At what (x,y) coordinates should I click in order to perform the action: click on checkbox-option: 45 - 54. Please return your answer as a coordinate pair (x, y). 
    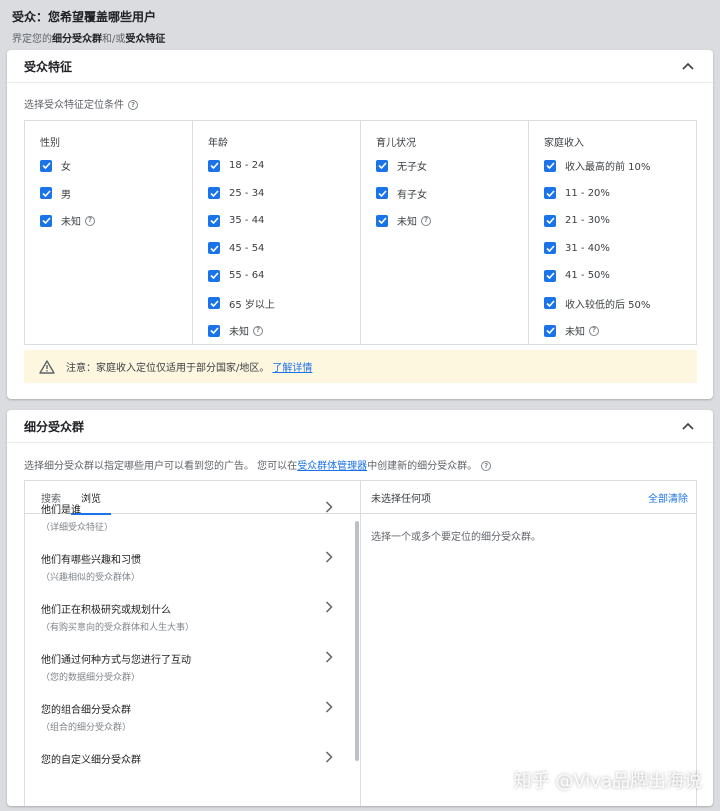
    Looking at the image, I should click on (284, 249).